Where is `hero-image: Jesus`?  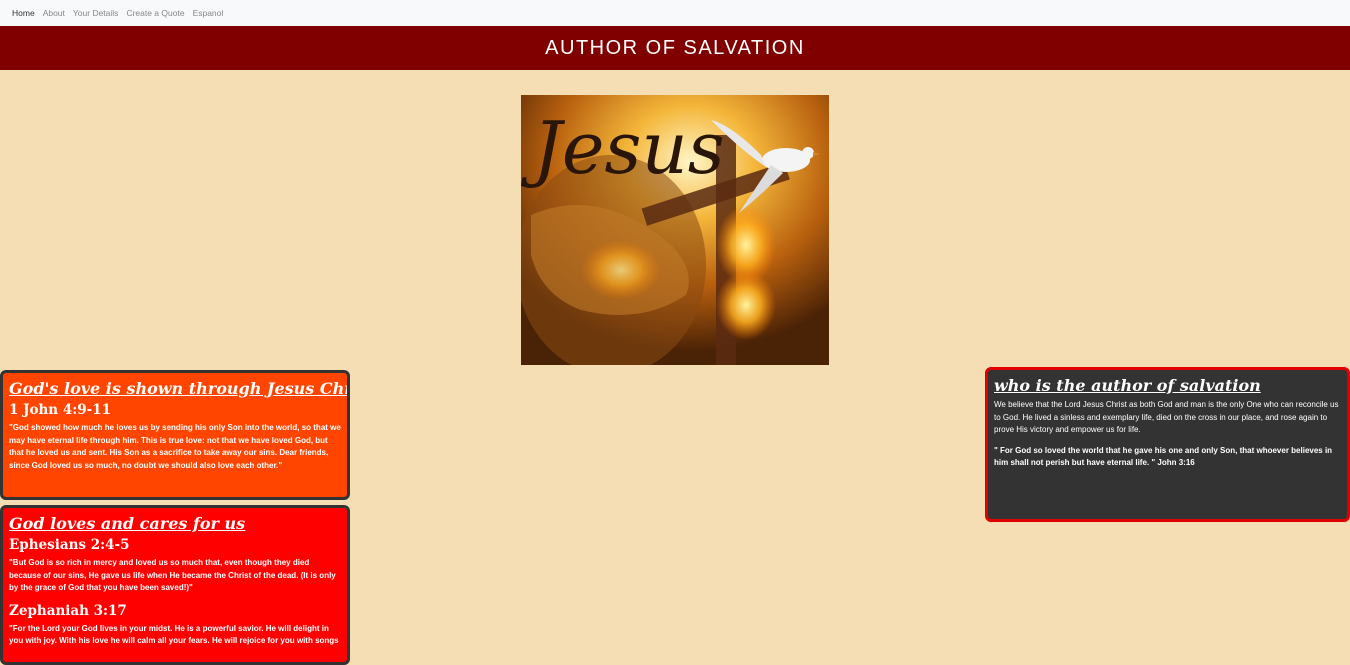 hero-image: Jesus is located at coordinates (675, 230).